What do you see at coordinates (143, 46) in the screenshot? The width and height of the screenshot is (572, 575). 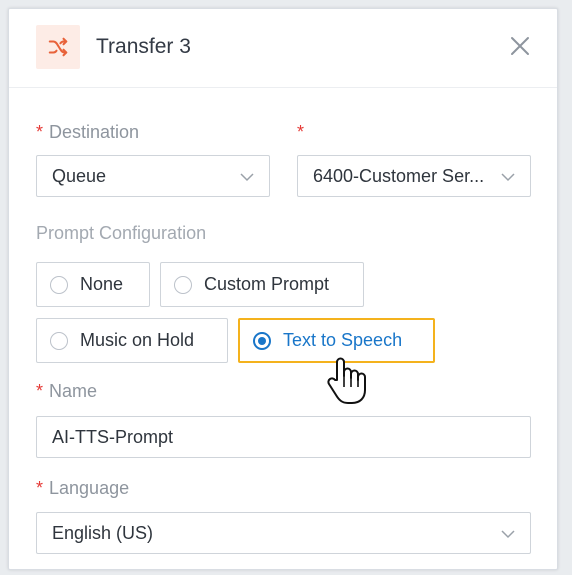 I see `dialog-title: Transfer 3` at bounding box center [143, 46].